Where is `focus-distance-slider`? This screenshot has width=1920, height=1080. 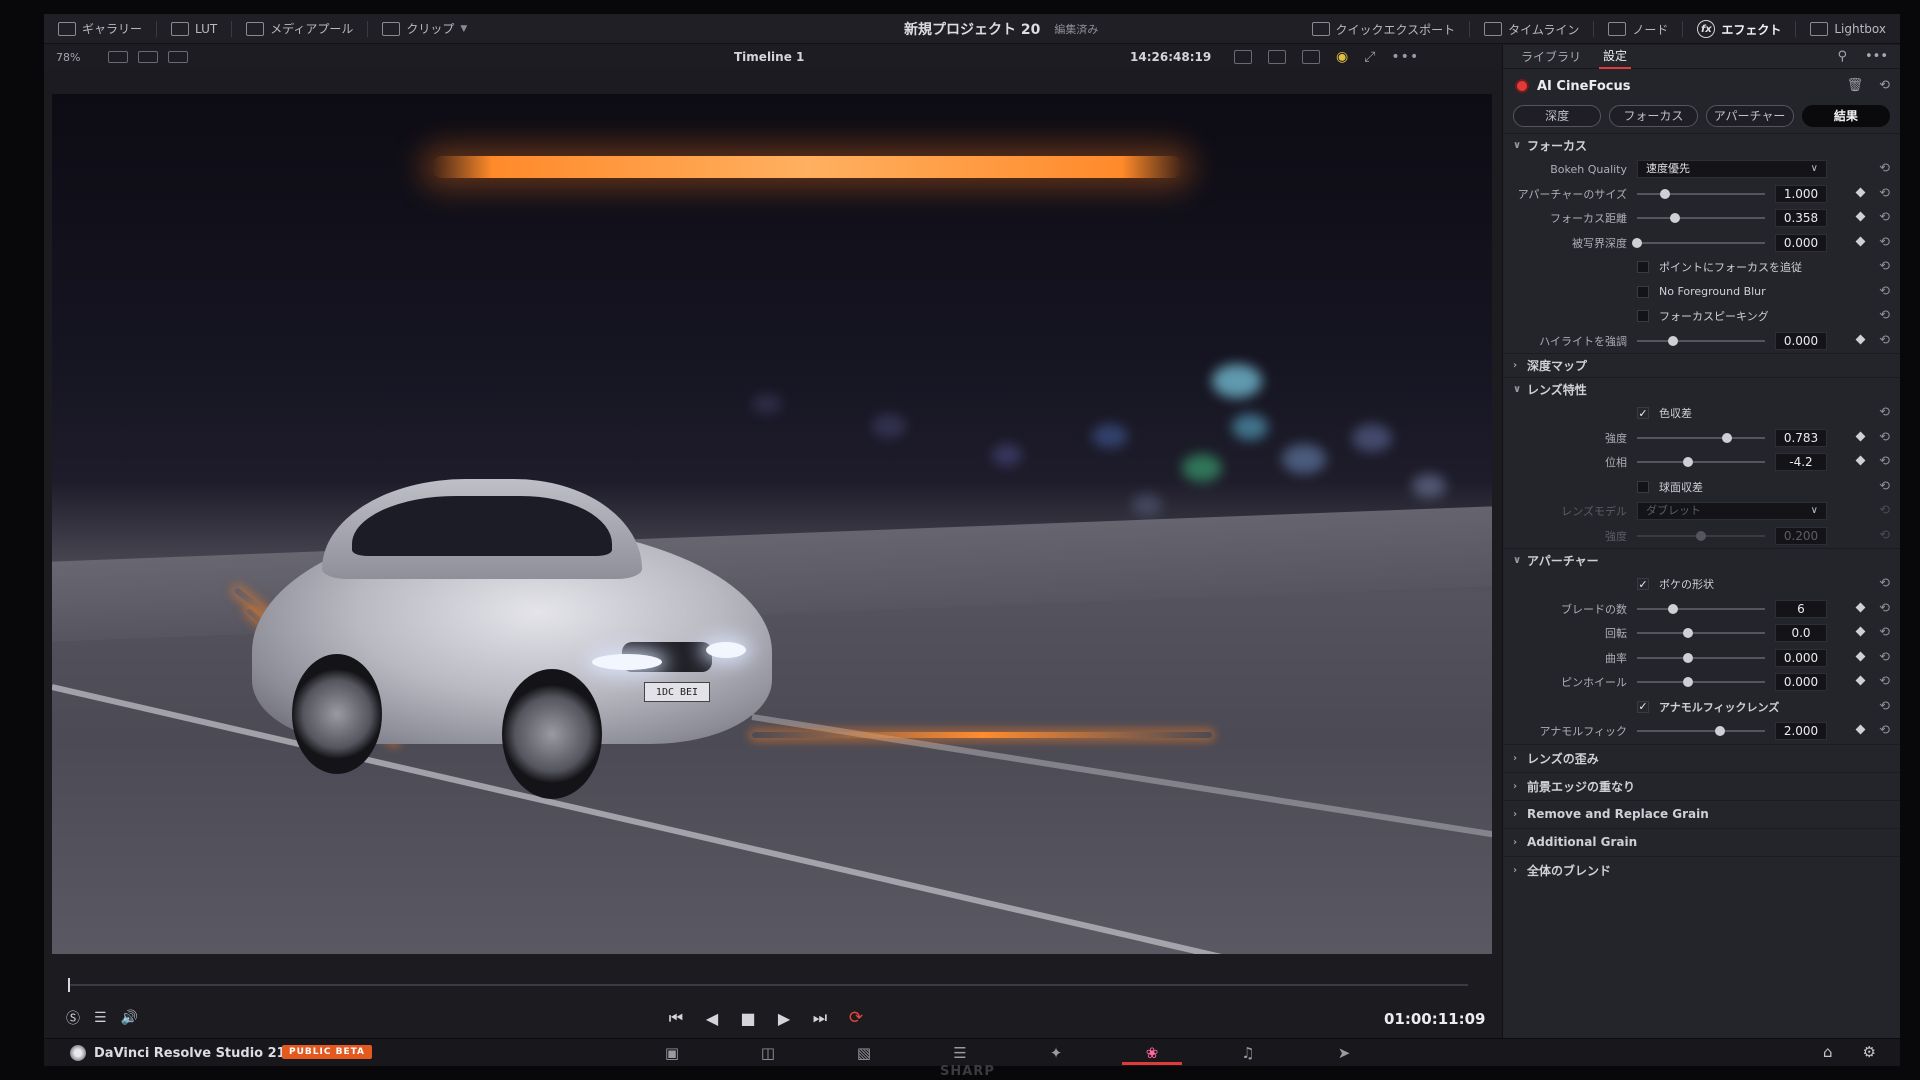 focus-distance-slider is located at coordinates (1701, 218).